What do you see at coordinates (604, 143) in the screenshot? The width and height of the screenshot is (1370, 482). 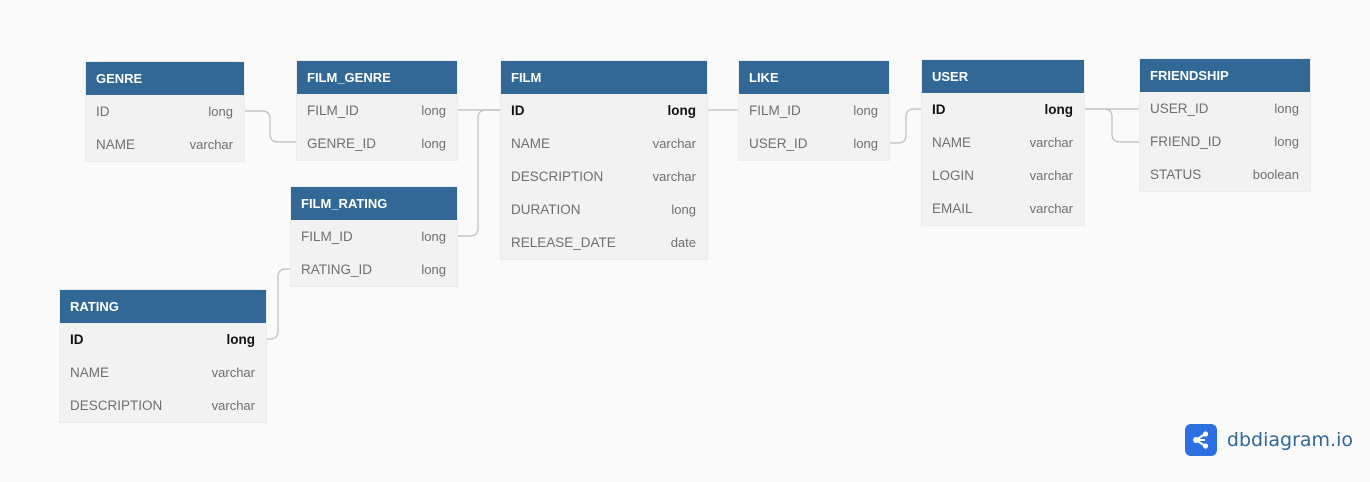 I see `field-film-name: NAME varchar` at bounding box center [604, 143].